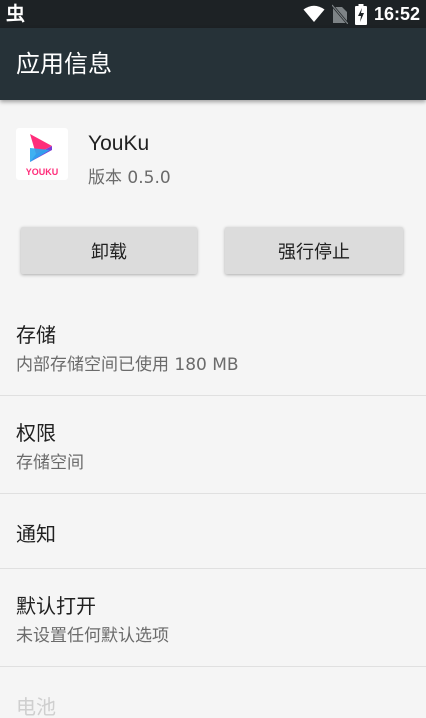  What do you see at coordinates (119, 143) in the screenshot?
I see `app-name: YouKu` at bounding box center [119, 143].